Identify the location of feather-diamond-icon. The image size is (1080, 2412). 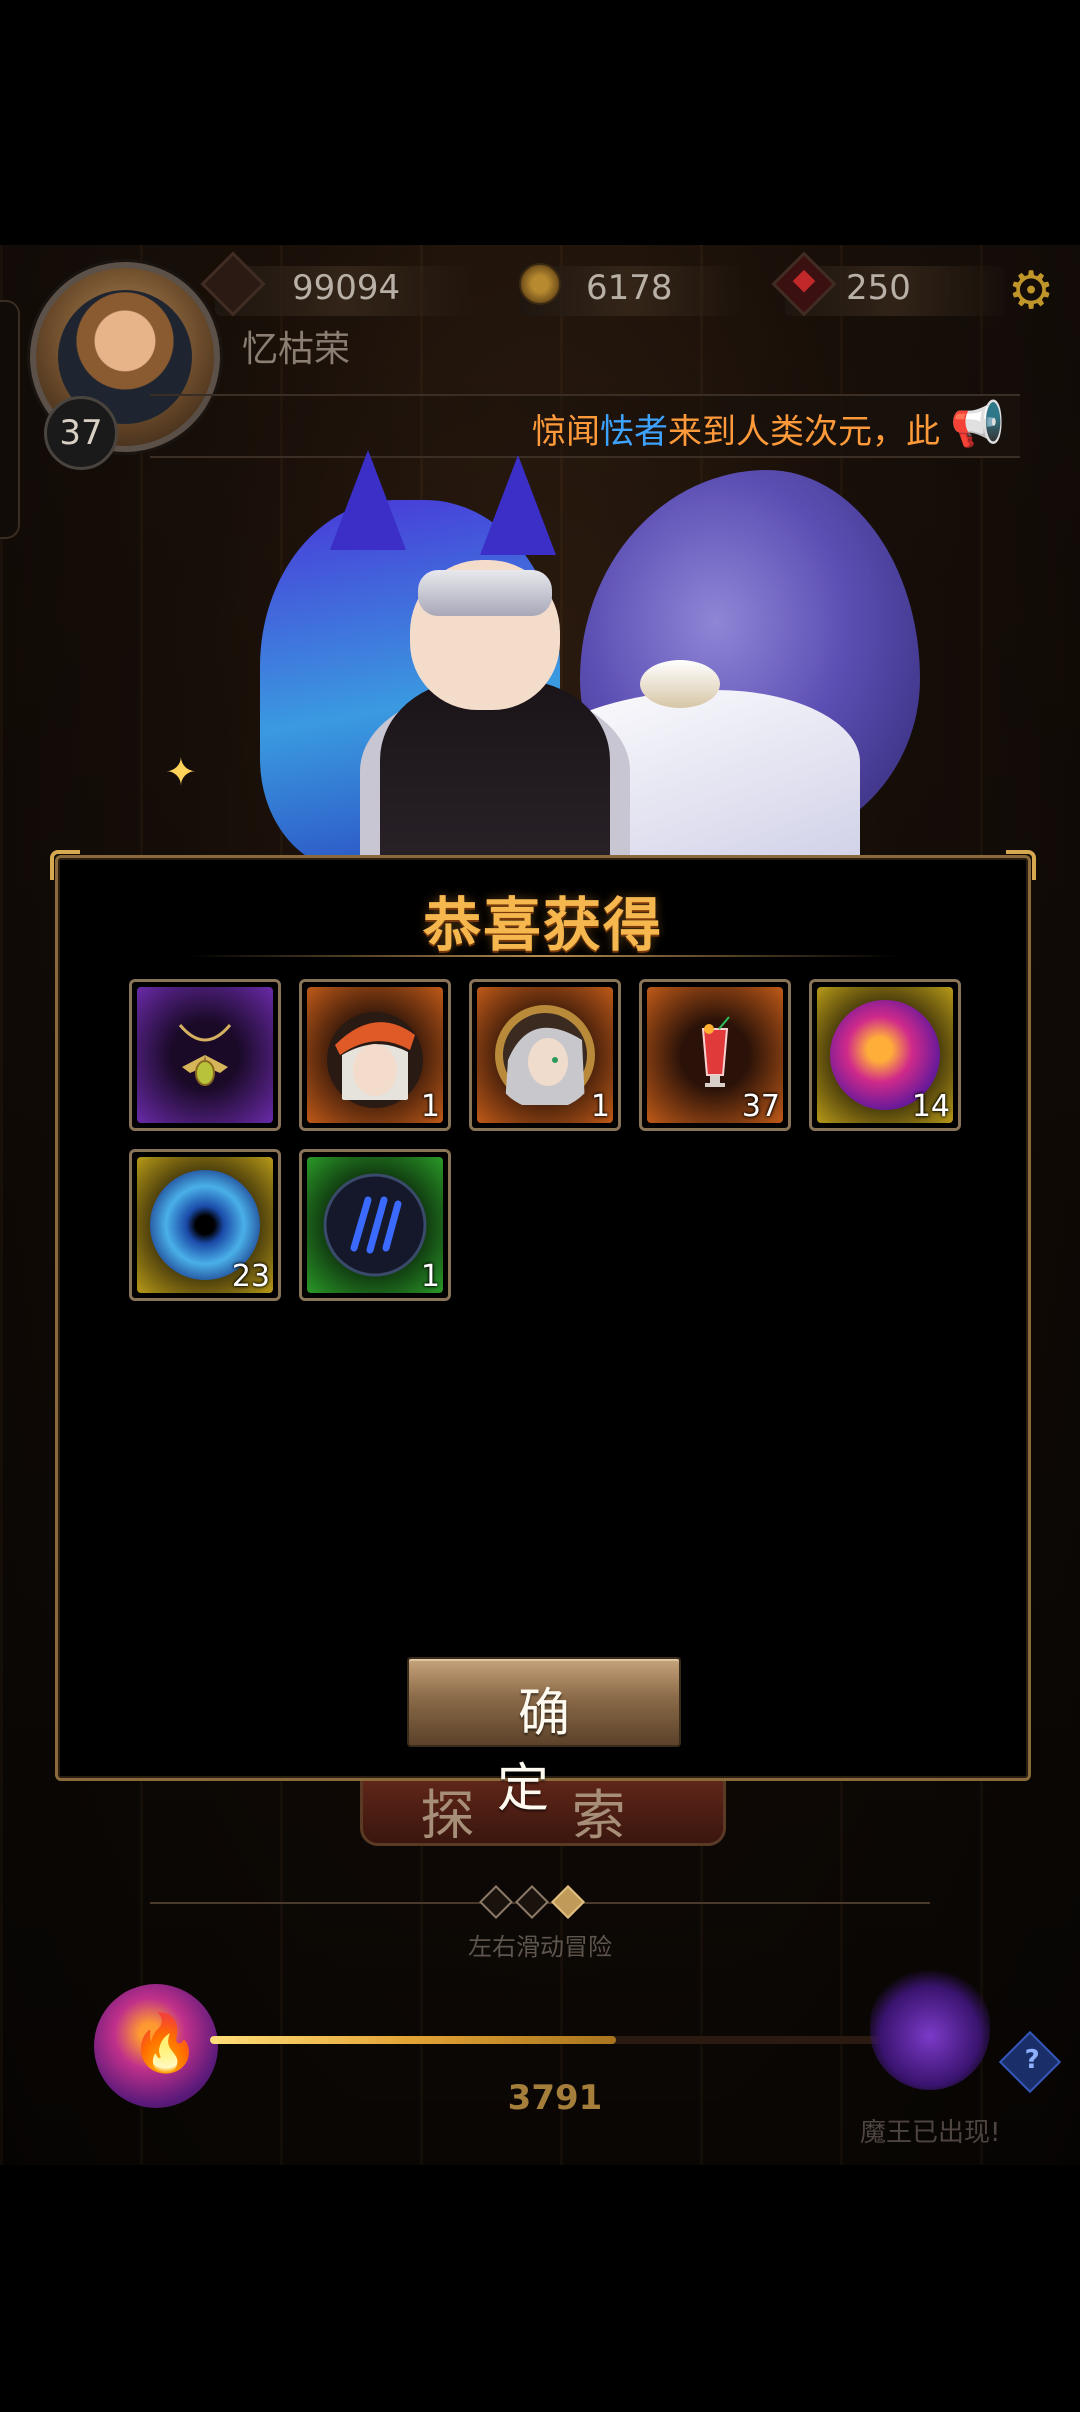
(233, 284).